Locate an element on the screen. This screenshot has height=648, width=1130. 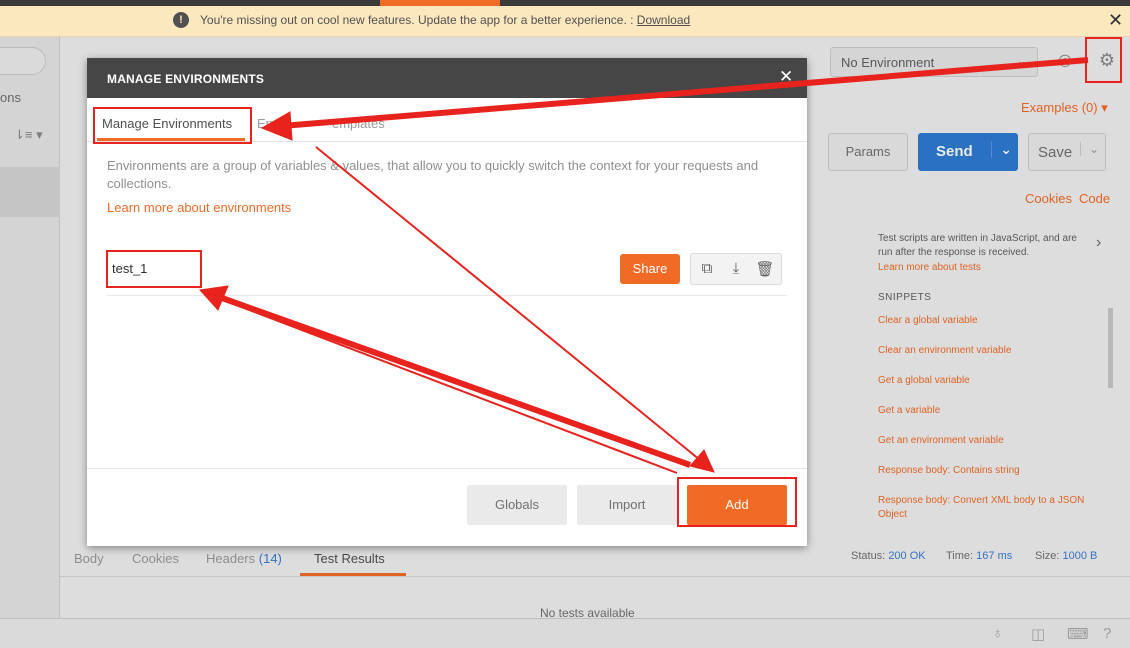
share-button: Share is located at coordinates (650, 269).